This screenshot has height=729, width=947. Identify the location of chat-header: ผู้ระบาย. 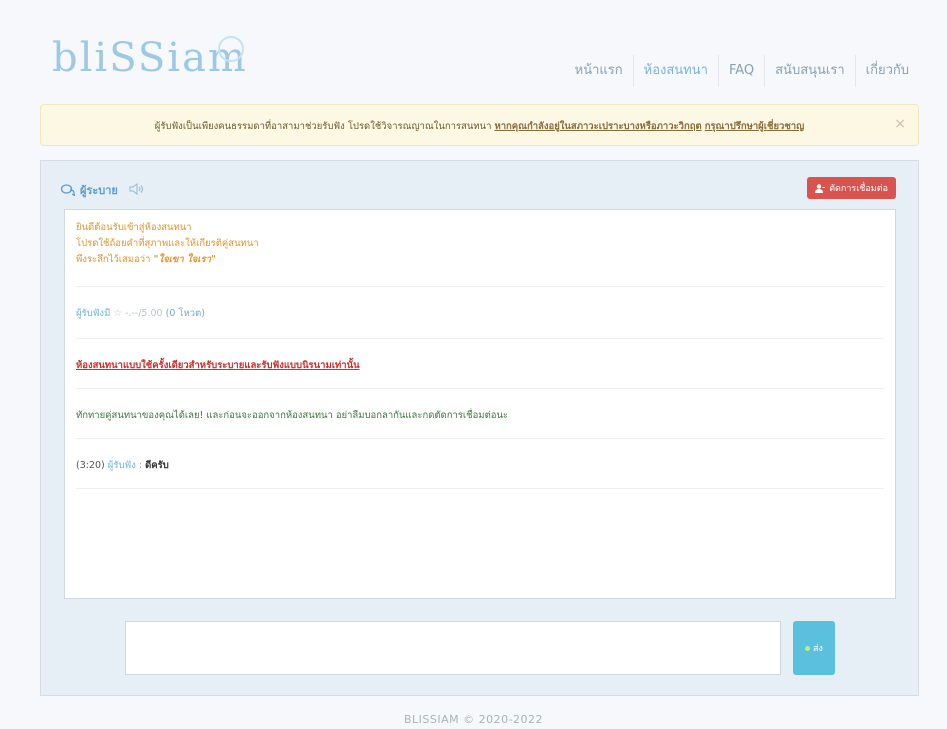
(103, 190).